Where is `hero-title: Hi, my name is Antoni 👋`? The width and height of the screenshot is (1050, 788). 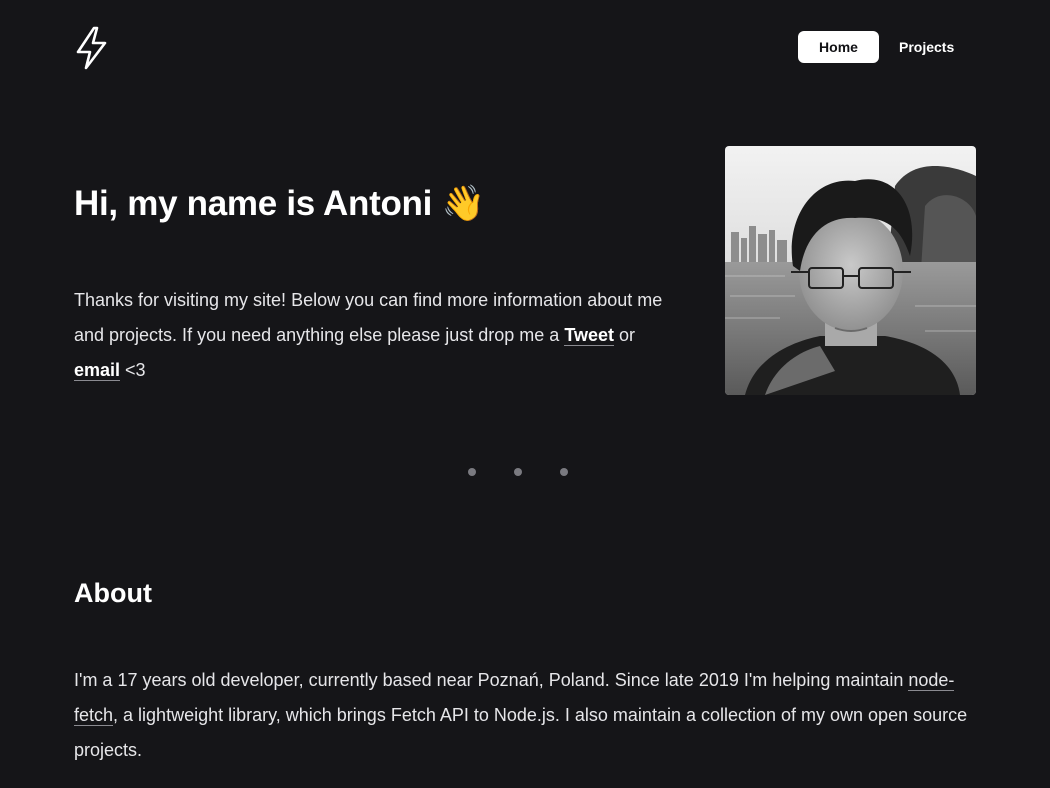 hero-title: Hi, my name is Antoni 👋 is located at coordinates (279, 203).